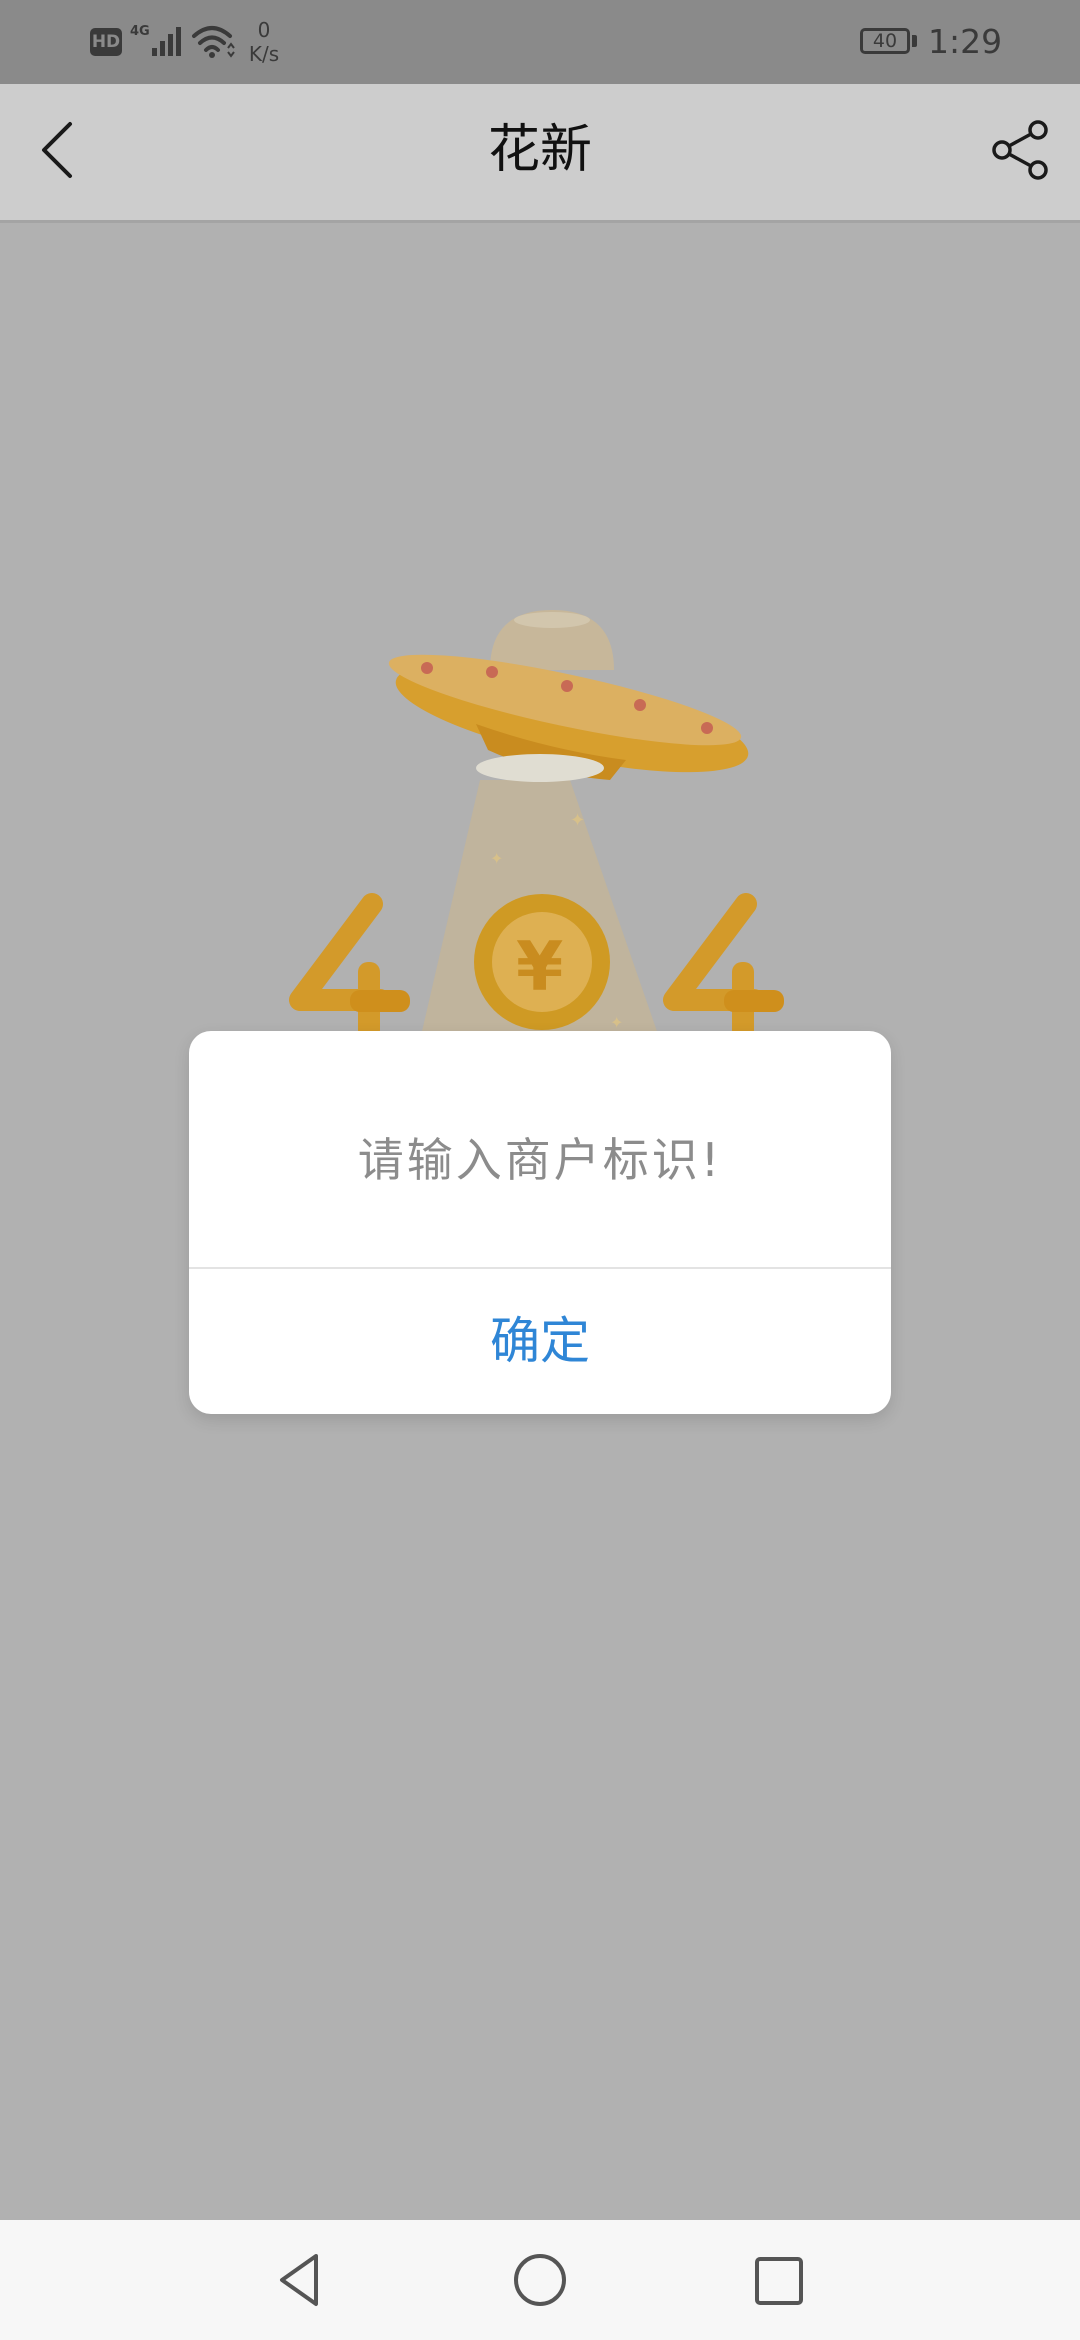  What do you see at coordinates (540, 1222) in the screenshot?
I see `alert-dialog: 请输入商户标识! 确定` at bounding box center [540, 1222].